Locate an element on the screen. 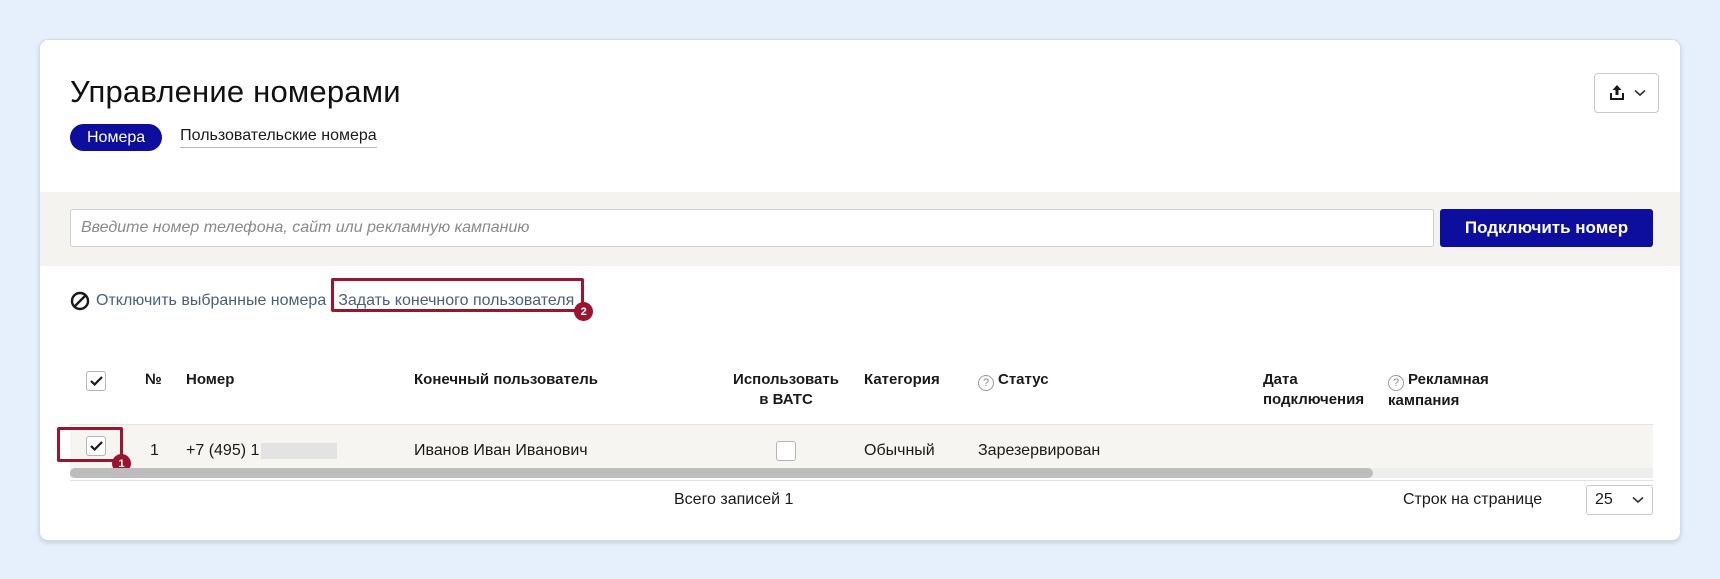 The image size is (1720, 579). annotation-badge-2: 2 is located at coordinates (584, 311).